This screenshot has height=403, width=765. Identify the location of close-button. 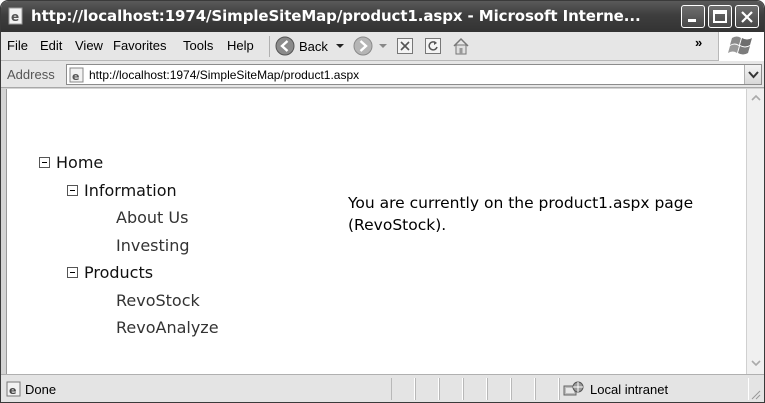
(747, 16).